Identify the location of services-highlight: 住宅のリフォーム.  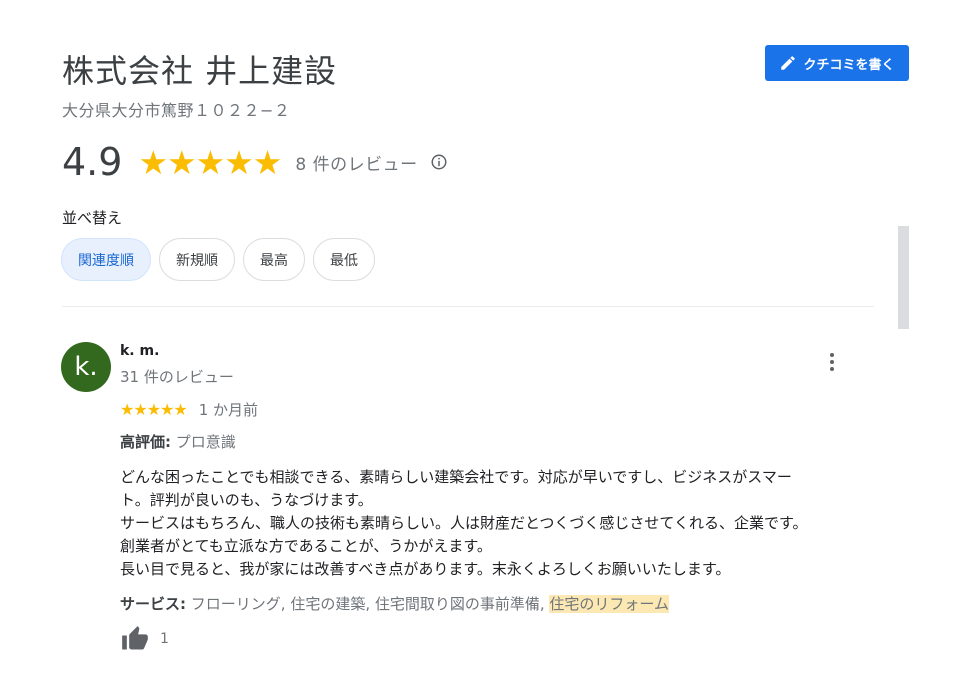
(609, 604).